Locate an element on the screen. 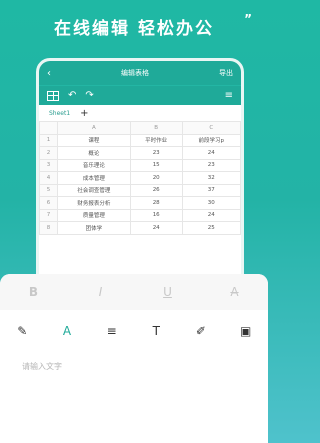 This screenshot has height=443, width=320. table-cell: 20 is located at coordinates (156, 178).